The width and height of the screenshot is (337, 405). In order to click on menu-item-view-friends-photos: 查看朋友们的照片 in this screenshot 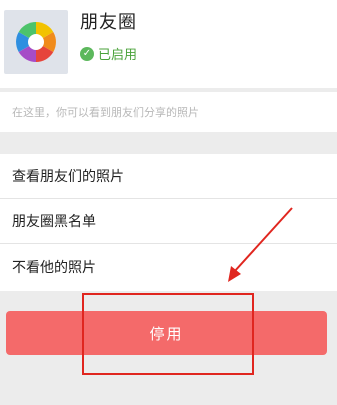, I will do `click(168, 176)`.